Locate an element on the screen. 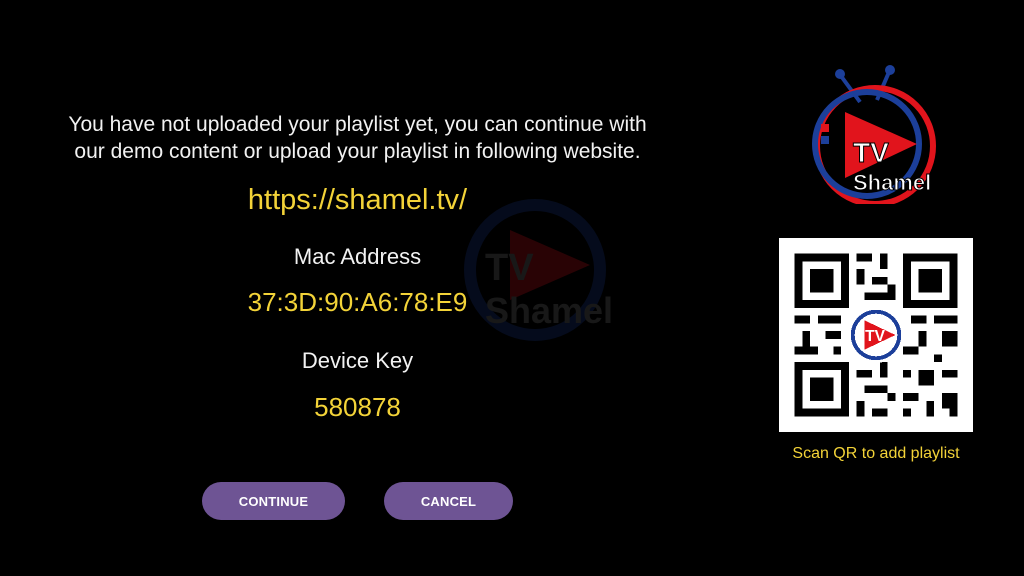 The width and height of the screenshot is (1024, 576). shamel-tv-logo: TV Shamel is located at coordinates (874, 134).